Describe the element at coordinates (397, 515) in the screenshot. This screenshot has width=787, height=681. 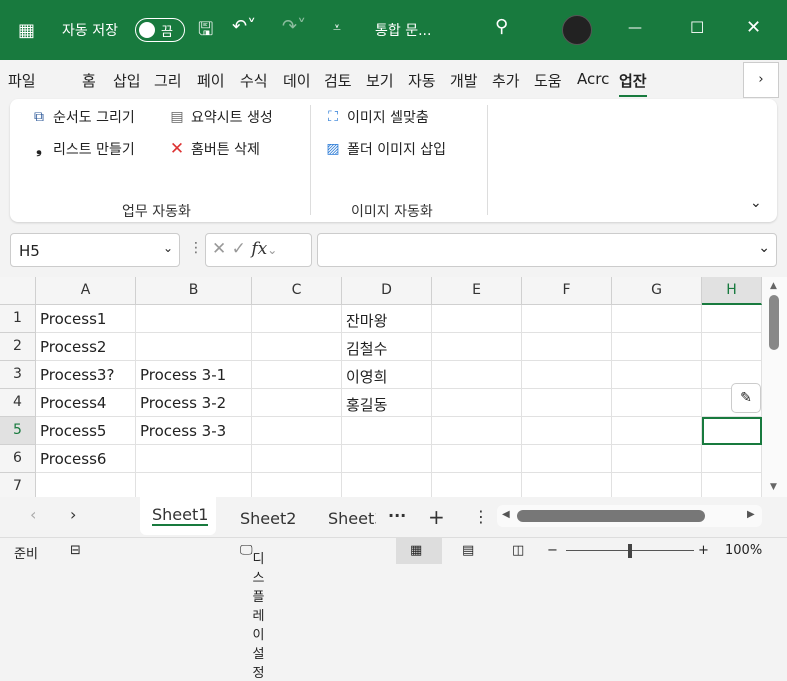
I see `more-sheets-icon: ···` at that location.